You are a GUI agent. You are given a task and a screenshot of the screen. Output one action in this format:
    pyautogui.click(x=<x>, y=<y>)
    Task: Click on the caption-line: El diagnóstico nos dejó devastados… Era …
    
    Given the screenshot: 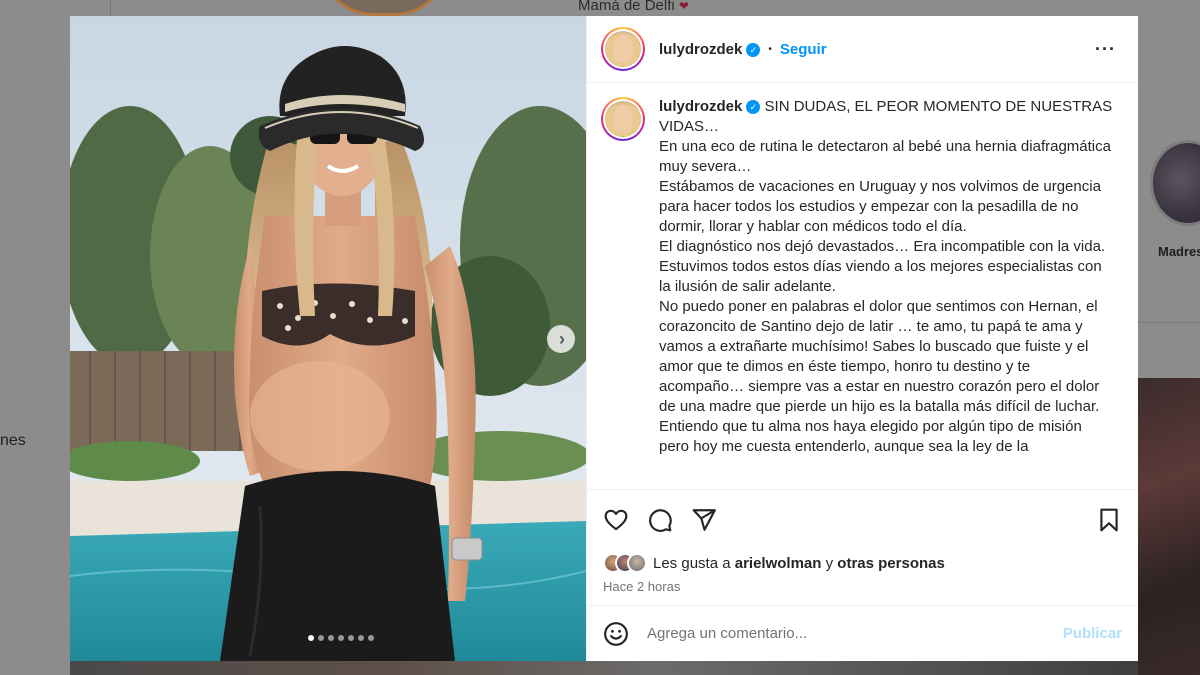 What is the action you would take?
    pyautogui.click(x=882, y=246)
    